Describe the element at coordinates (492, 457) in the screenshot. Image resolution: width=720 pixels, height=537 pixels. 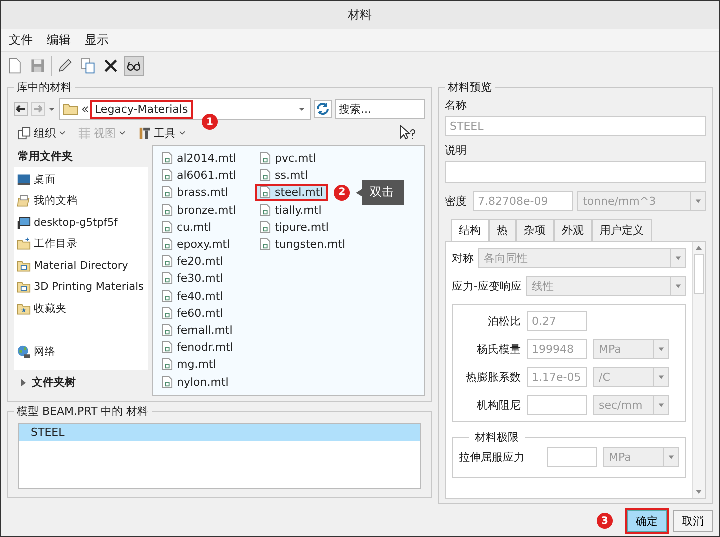
I see `property-label: 拉伸屈服应力` at that location.